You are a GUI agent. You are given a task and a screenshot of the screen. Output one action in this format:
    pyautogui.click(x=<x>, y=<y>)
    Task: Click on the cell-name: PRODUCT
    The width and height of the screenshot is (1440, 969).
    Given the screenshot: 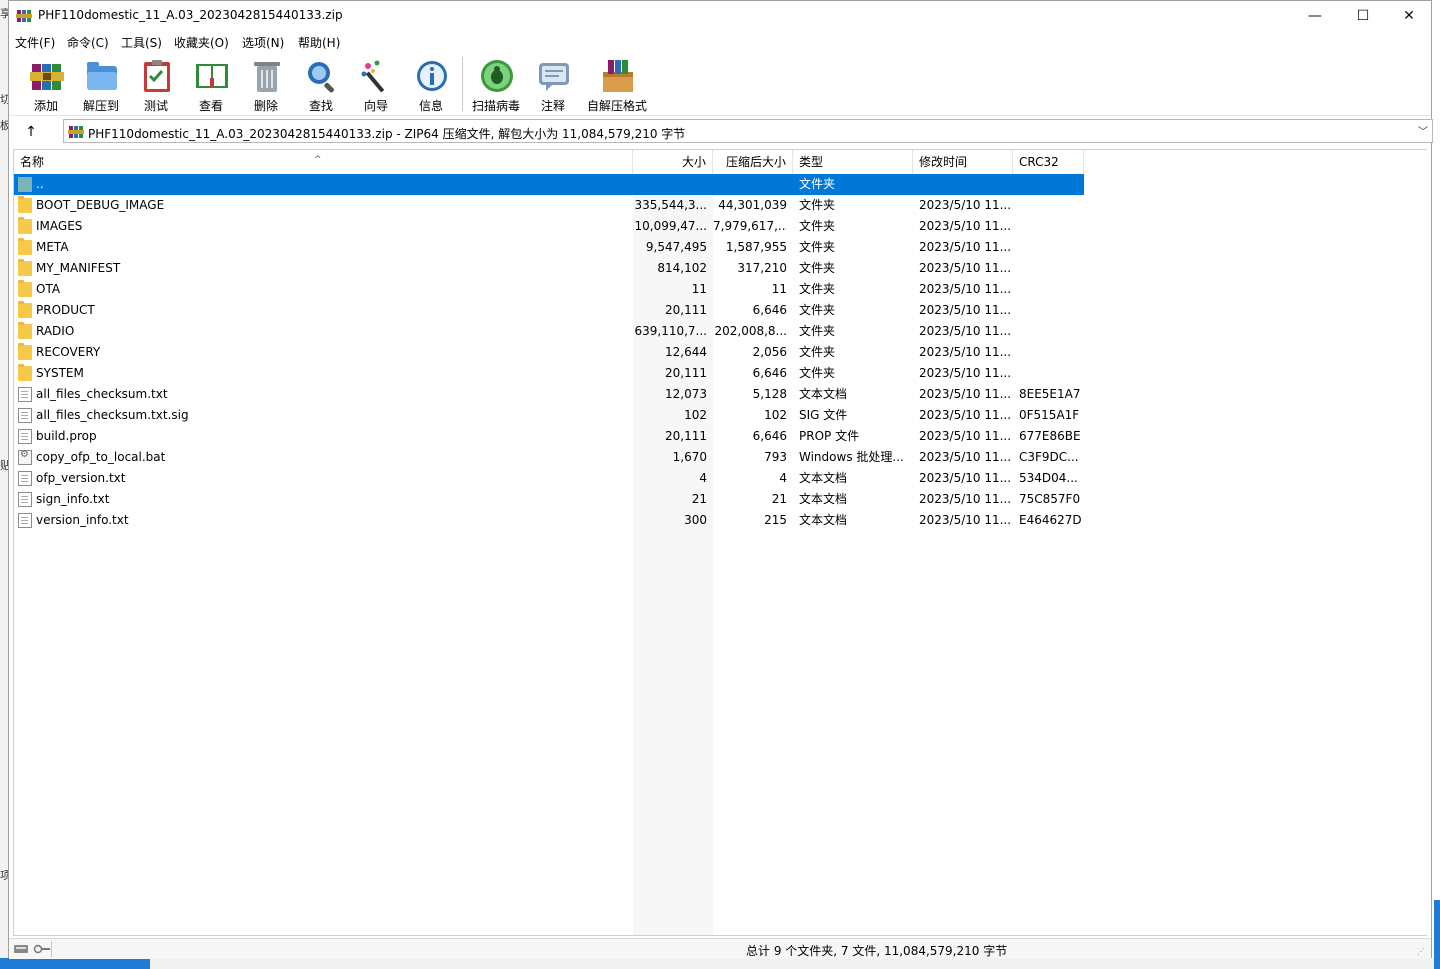 What is the action you would take?
    pyautogui.click(x=65, y=310)
    